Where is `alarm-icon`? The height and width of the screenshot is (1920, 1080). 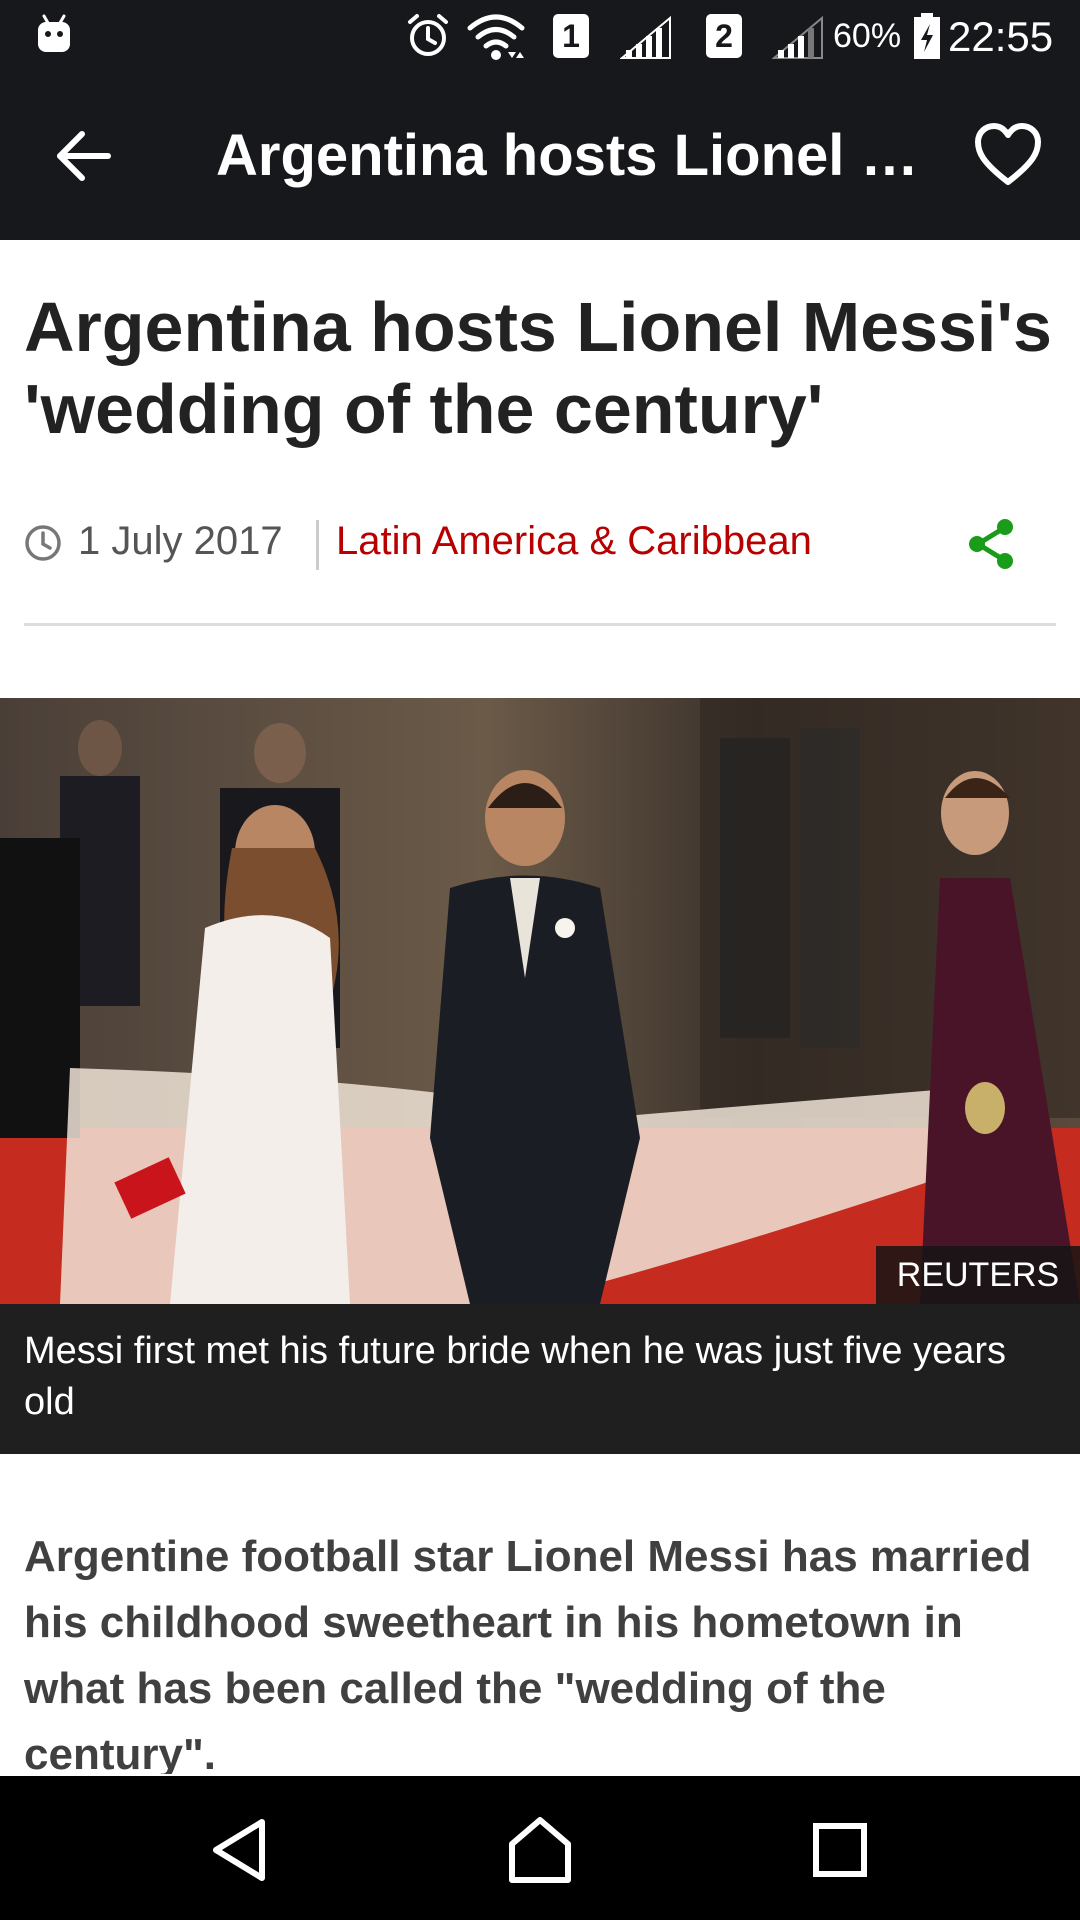
alarm-icon is located at coordinates (428, 35).